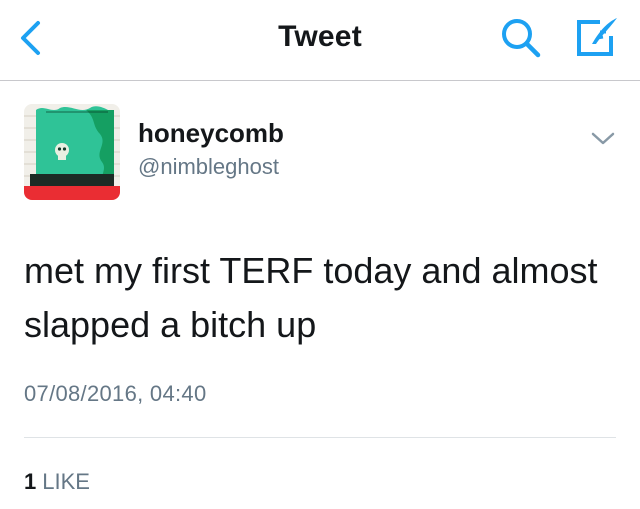  I want to click on search-button, so click(522, 38).